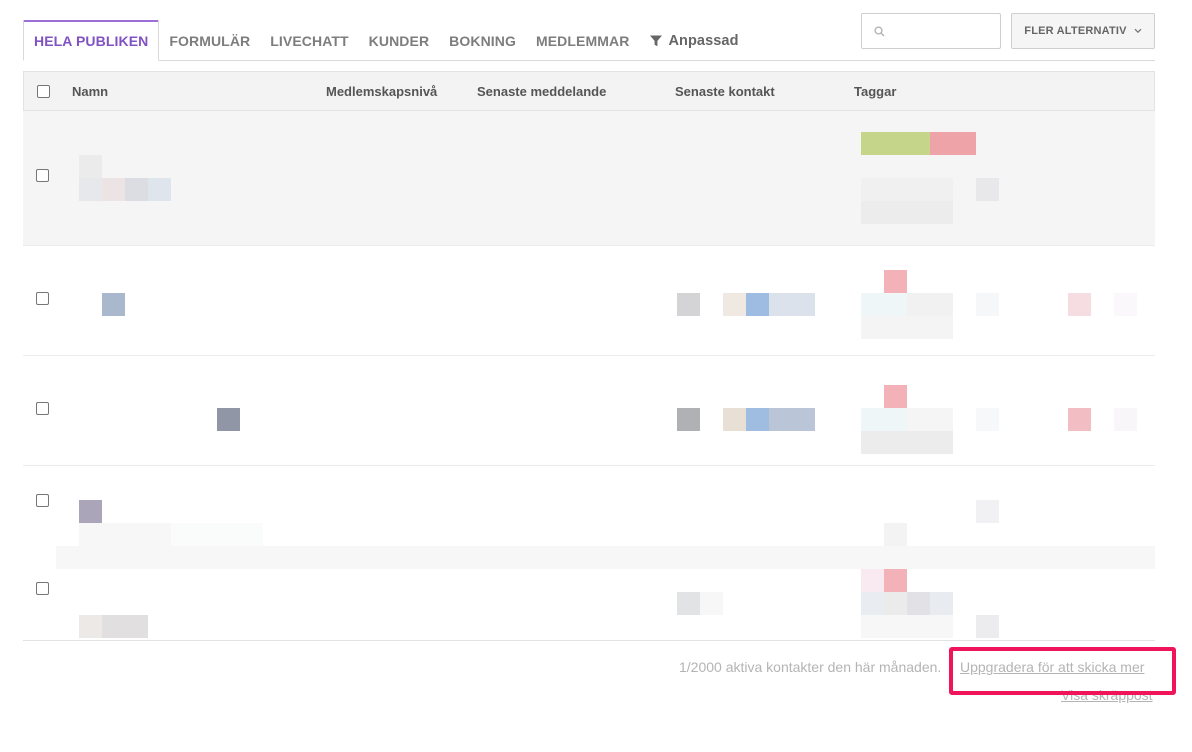  Describe the element at coordinates (1107, 695) in the screenshot. I see `view-spam-link: Visa skräppost` at that location.